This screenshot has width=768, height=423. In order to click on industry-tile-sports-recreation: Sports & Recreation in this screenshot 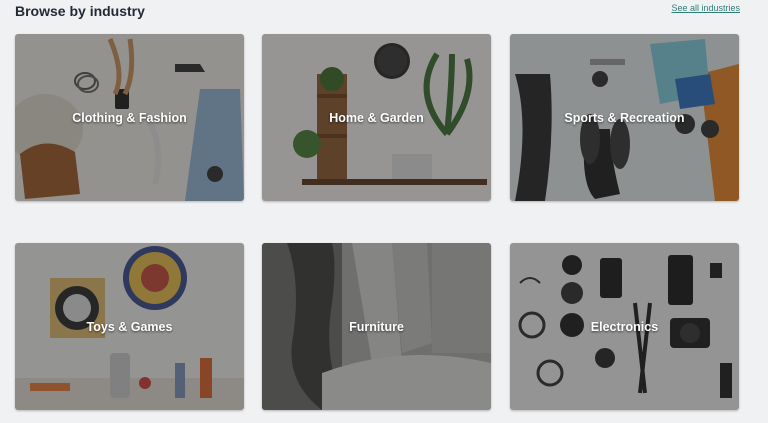, I will do `click(624, 117)`.